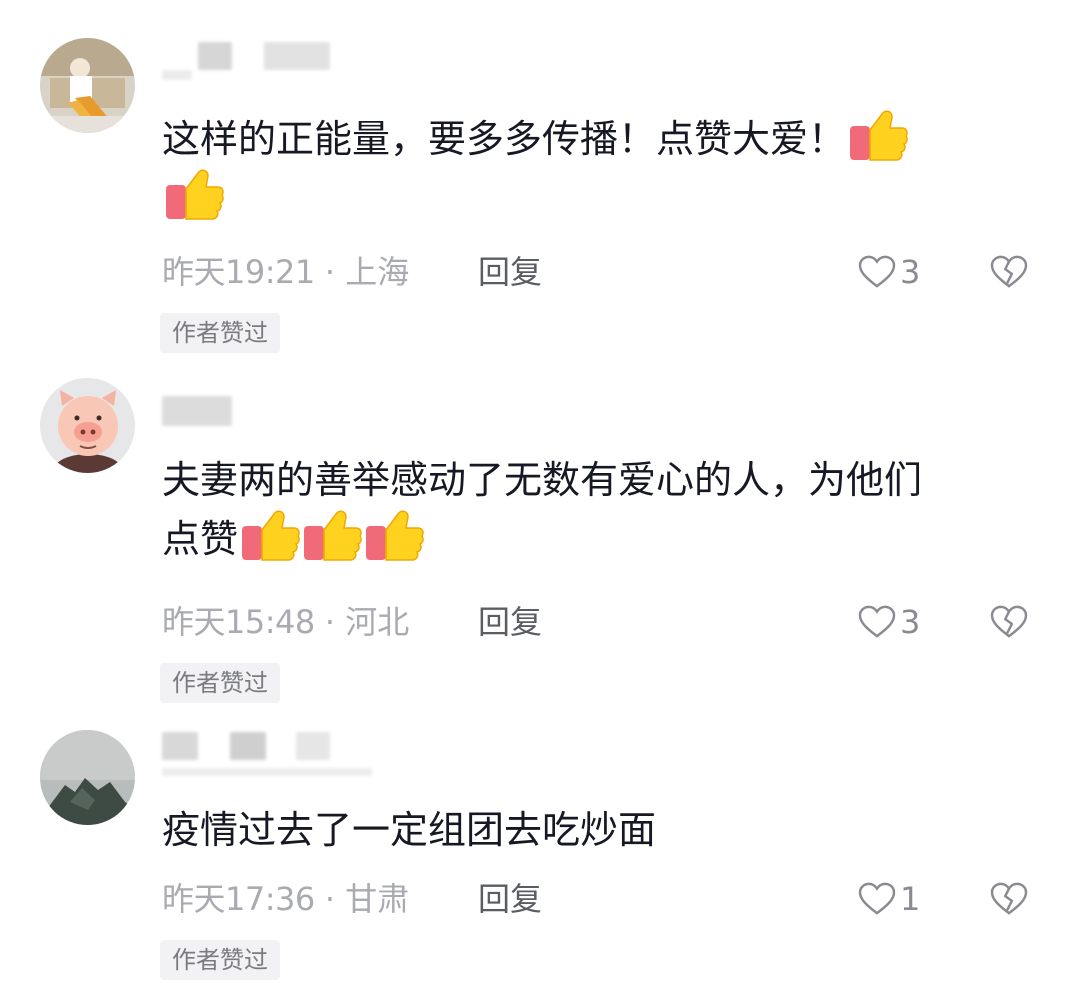 The width and height of the screenshot is (1079, 994). Describe the element at coordinates (602, 509) in the screenshot. I see `comment-text: 夫妻两的善举感动了无数有爱心的人，为他们 点赞` at that location.